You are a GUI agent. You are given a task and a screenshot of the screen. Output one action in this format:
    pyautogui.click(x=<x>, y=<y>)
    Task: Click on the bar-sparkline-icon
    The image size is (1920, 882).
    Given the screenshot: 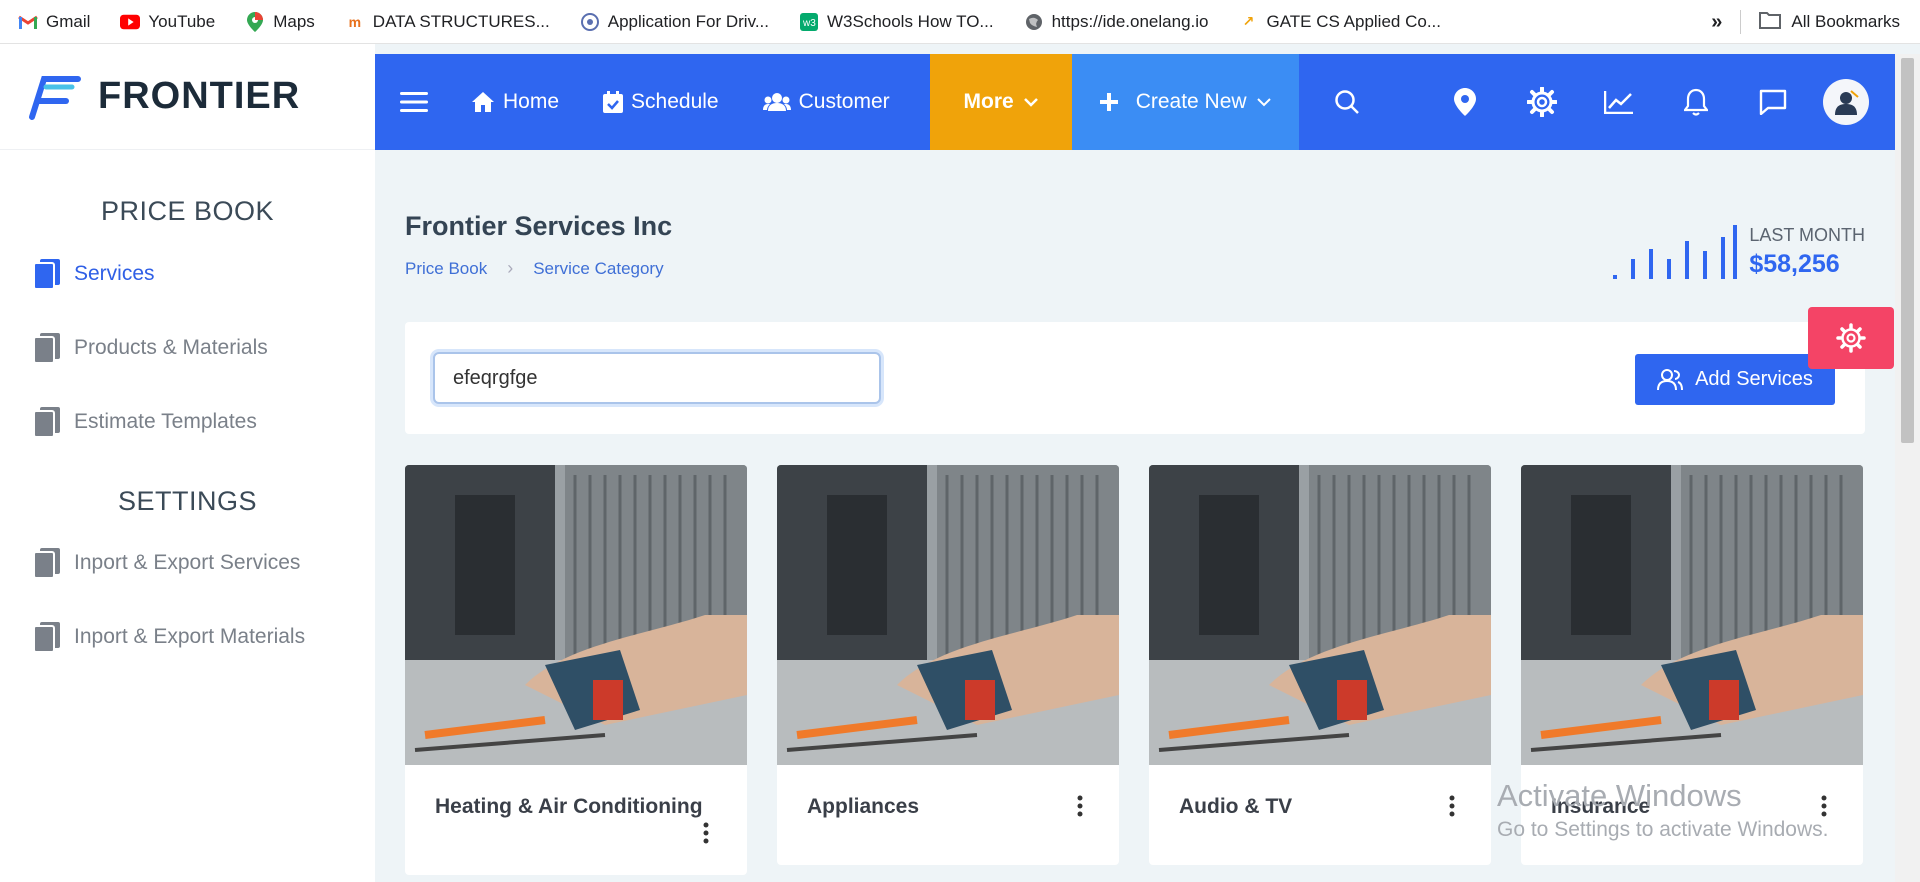 What is the action you would take?
    pyautogui.click(x=1675, y=252)
    